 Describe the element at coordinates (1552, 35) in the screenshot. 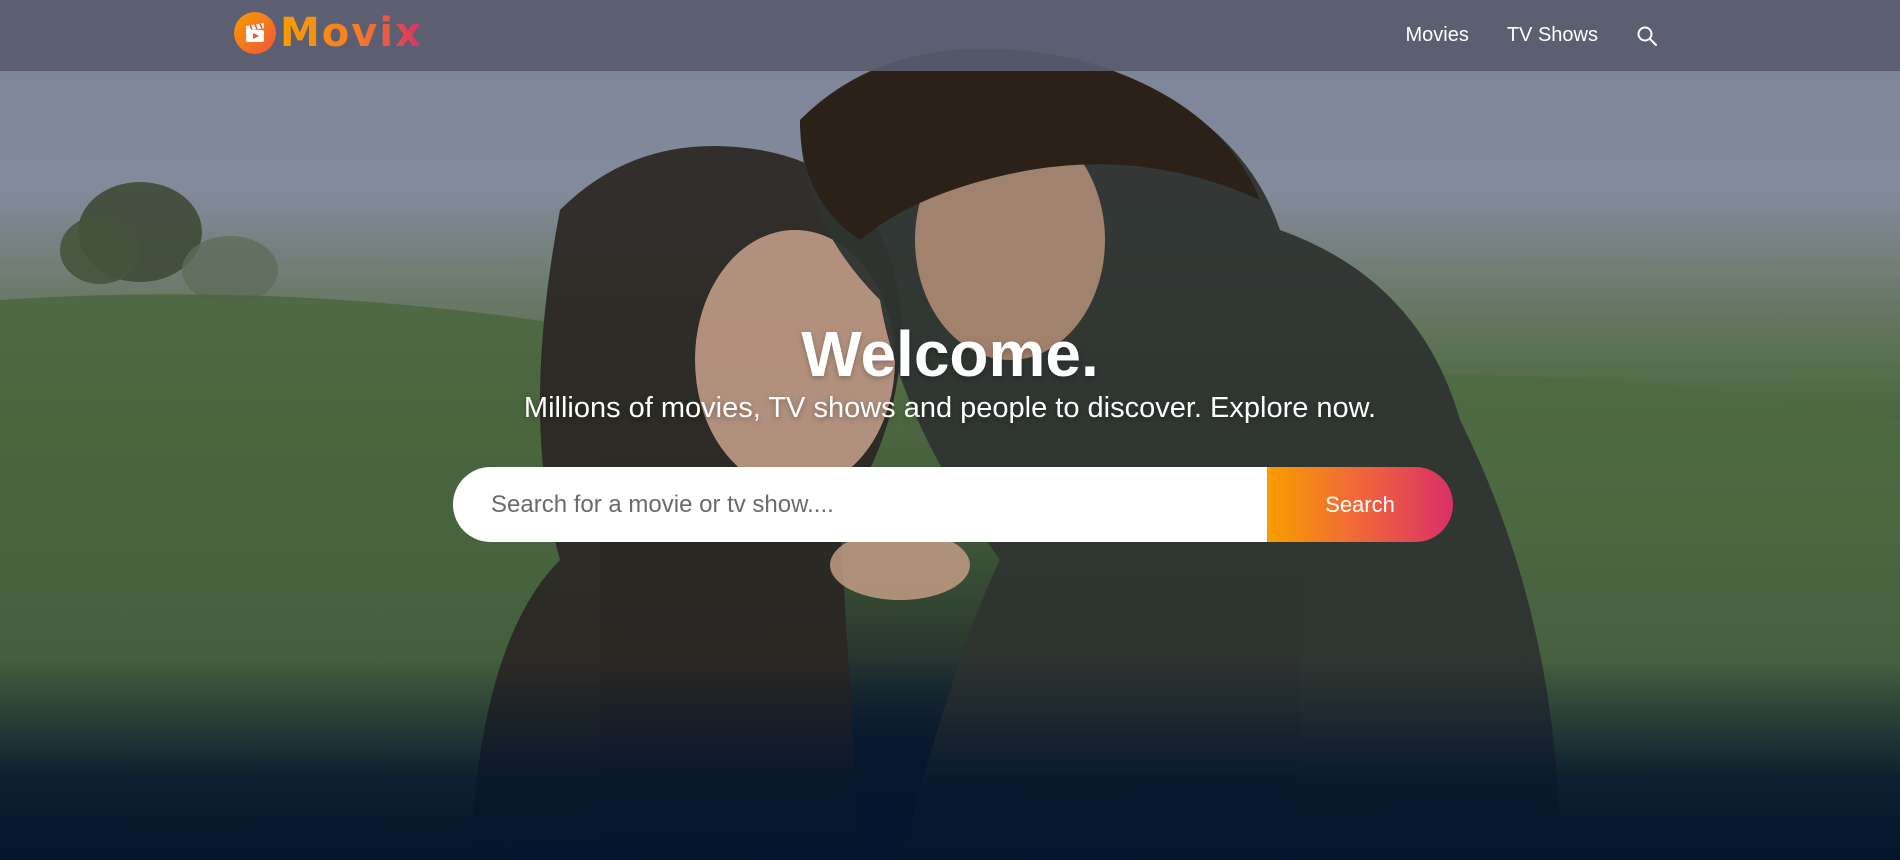

I see `nav-item-tv-shows: TV Shows` at that location.